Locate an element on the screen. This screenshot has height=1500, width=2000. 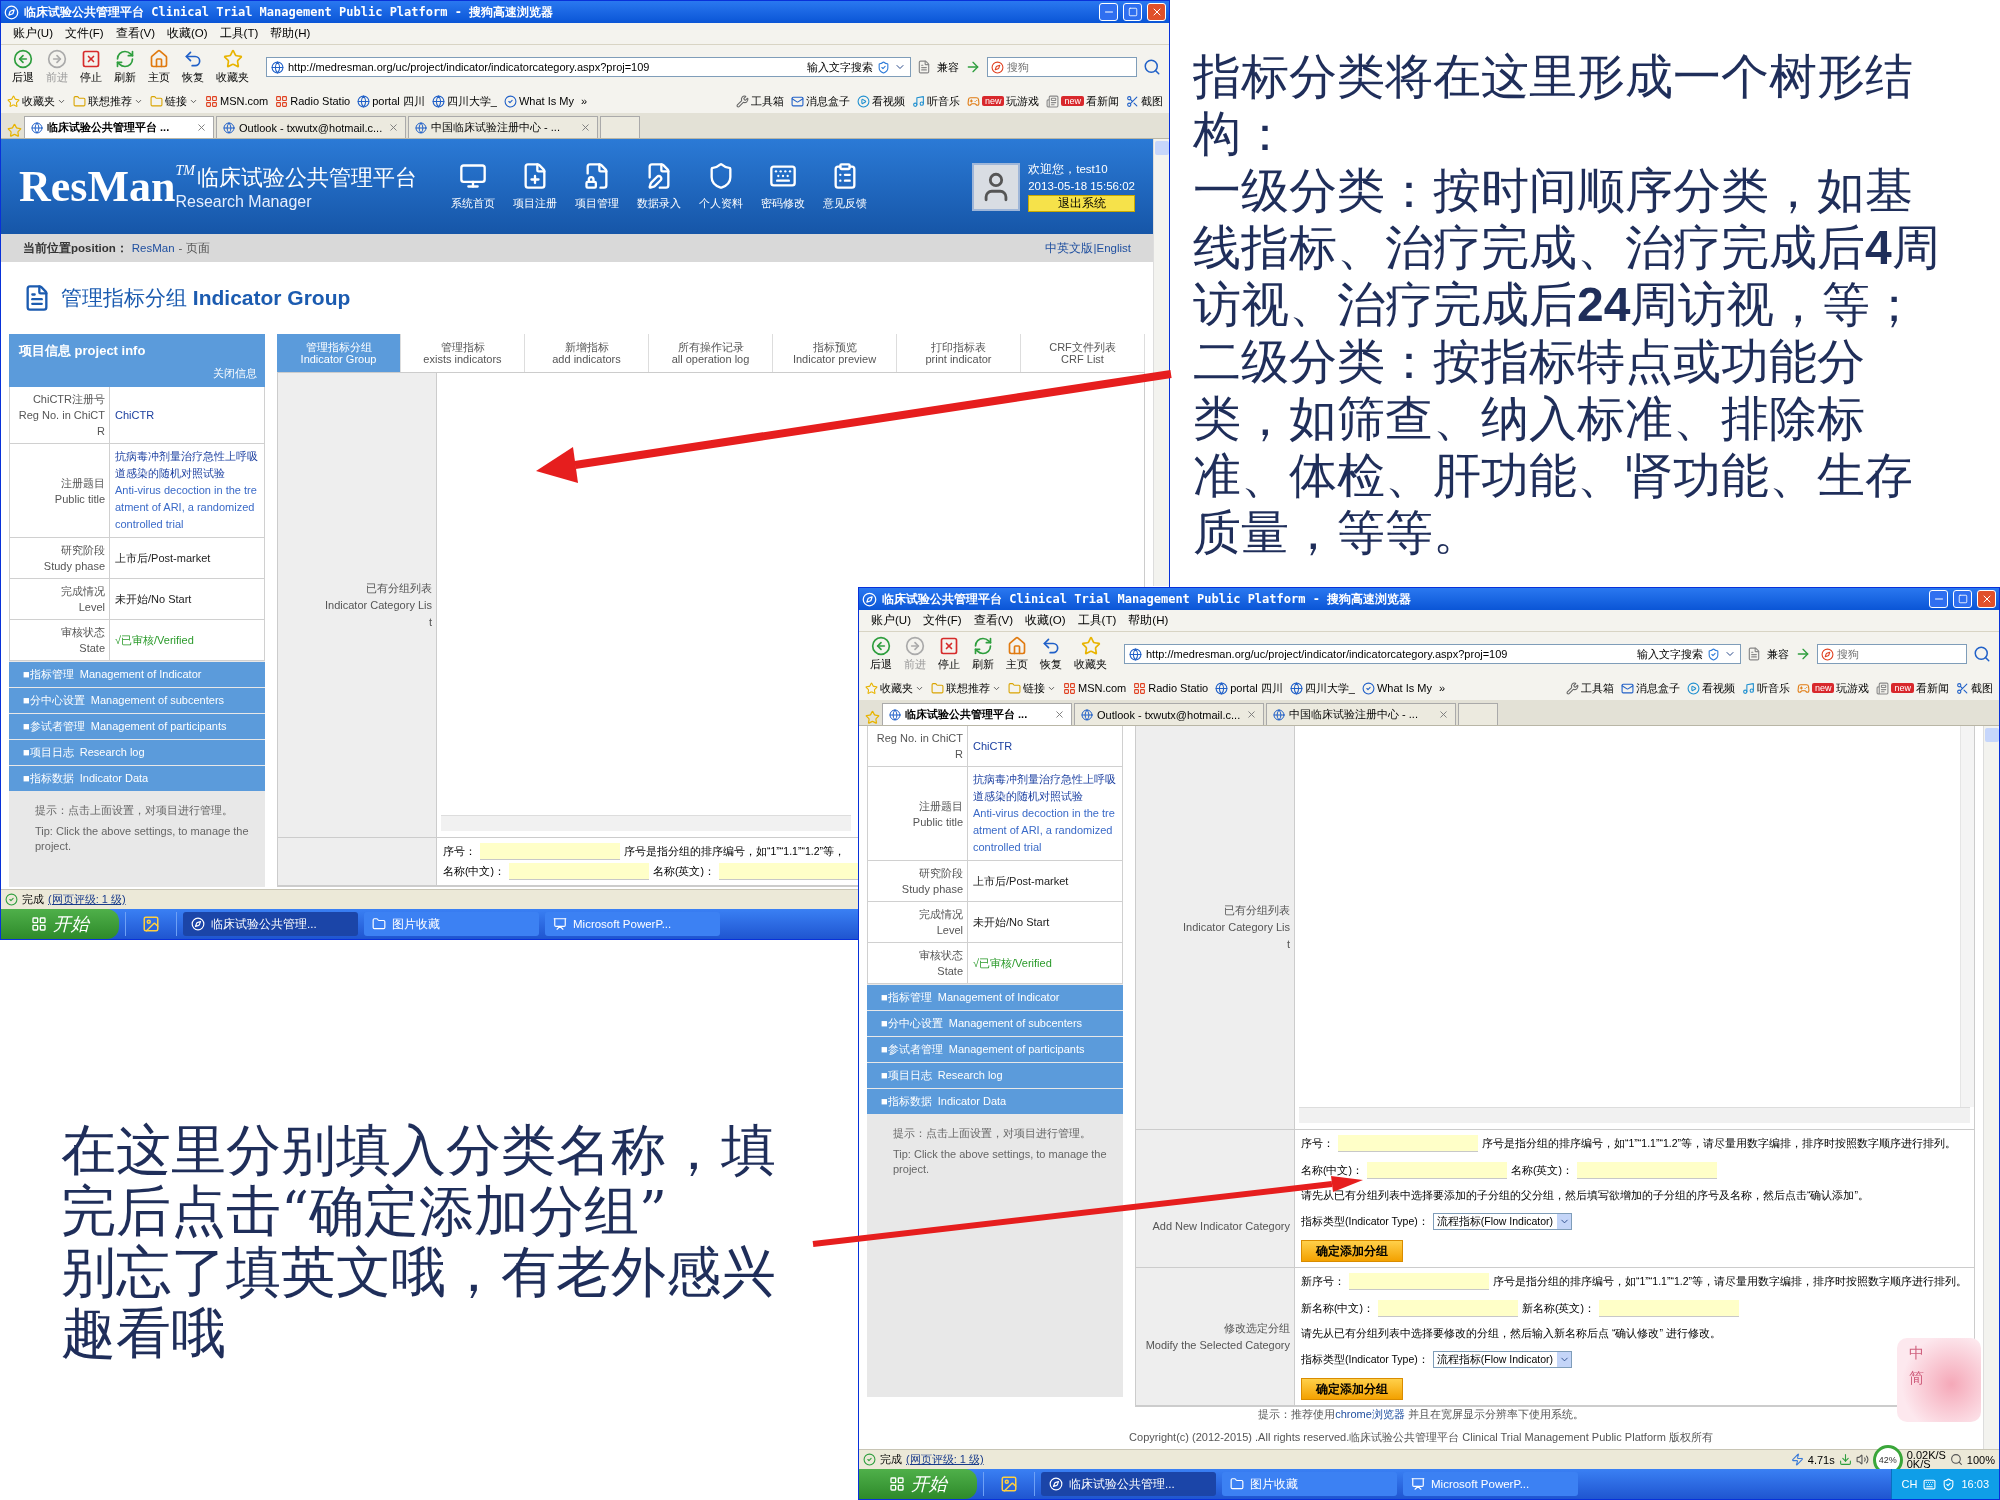
maximize-button is located at coordinates (1132, 12).